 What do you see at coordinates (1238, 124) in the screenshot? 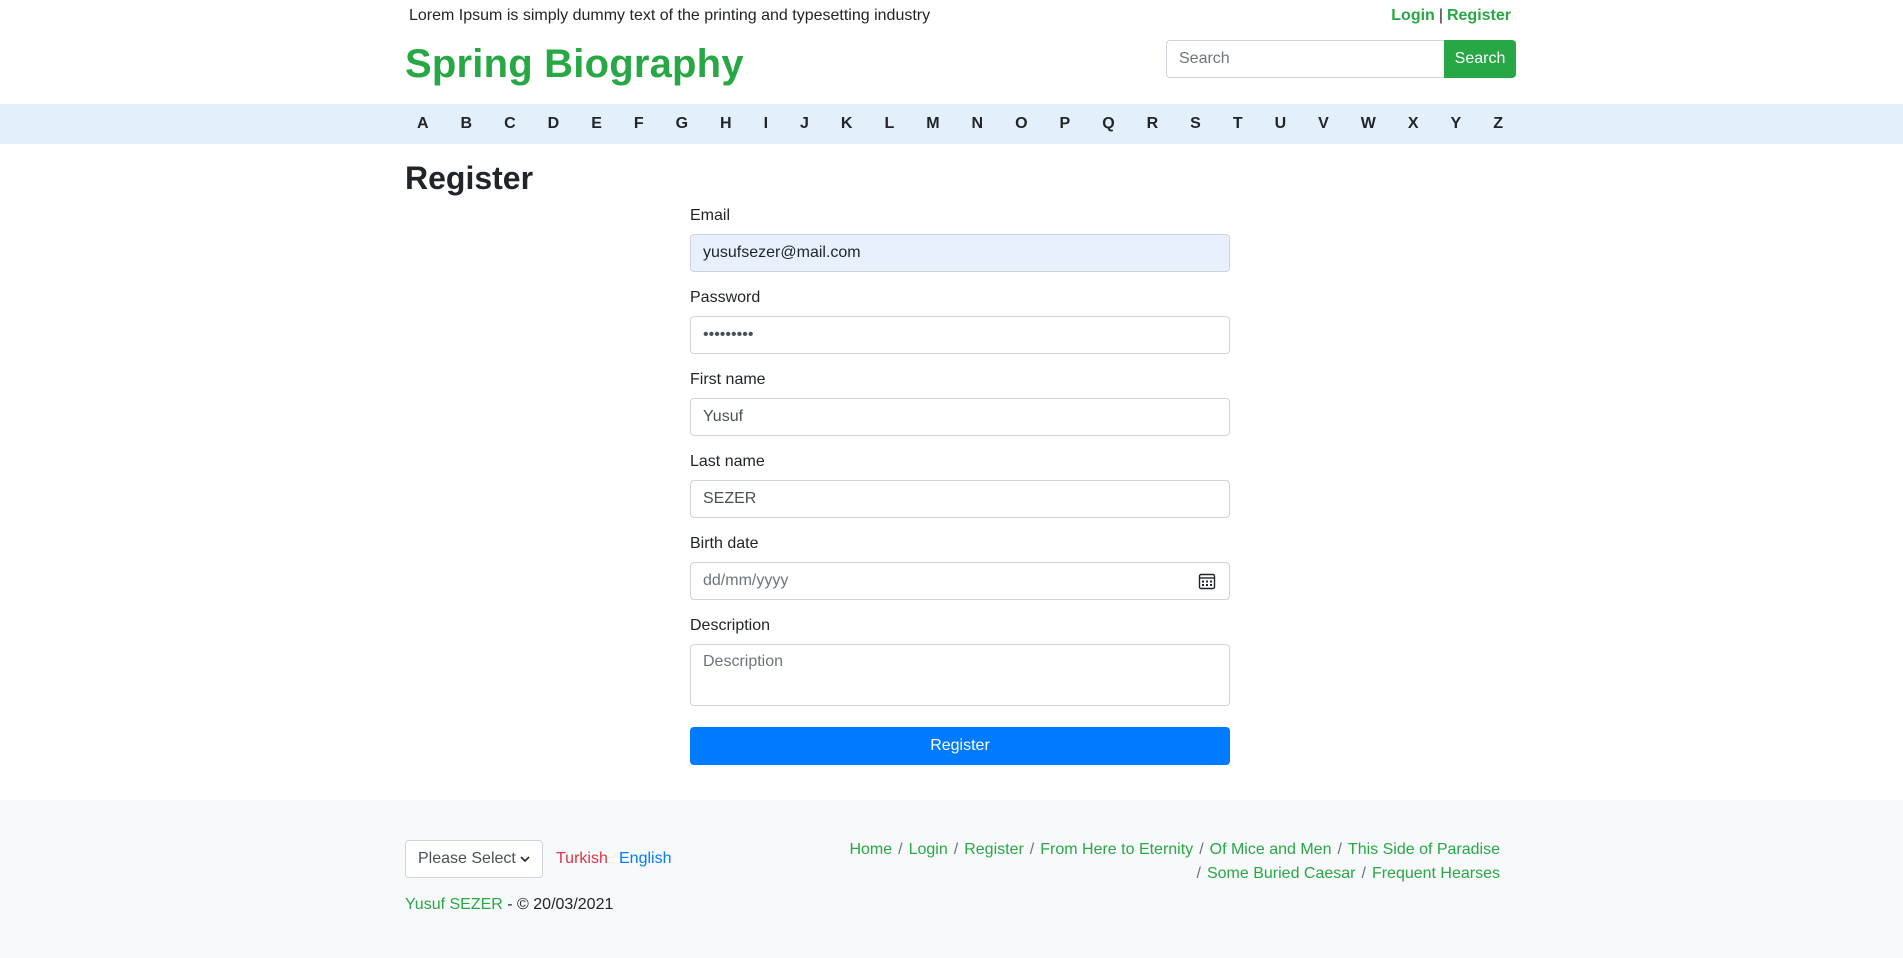
I see `alphabet-letter-t: T` at bounding box center [1238, 124].